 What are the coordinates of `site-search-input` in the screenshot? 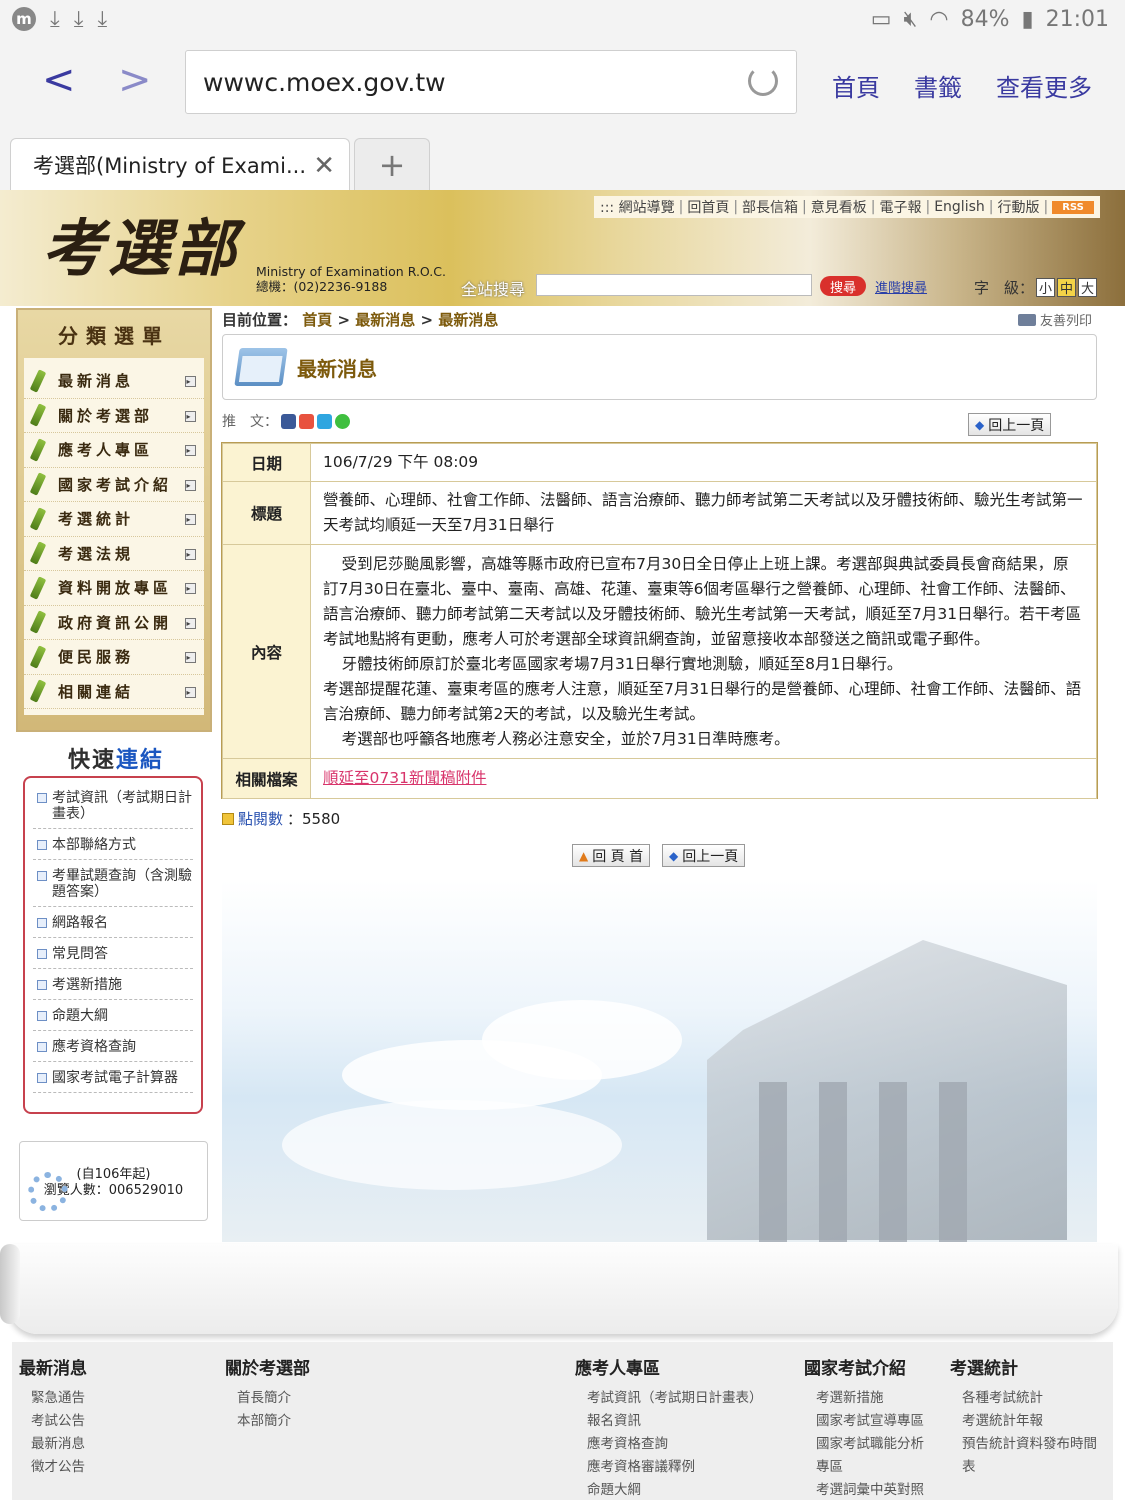 It's located at (674, 285).